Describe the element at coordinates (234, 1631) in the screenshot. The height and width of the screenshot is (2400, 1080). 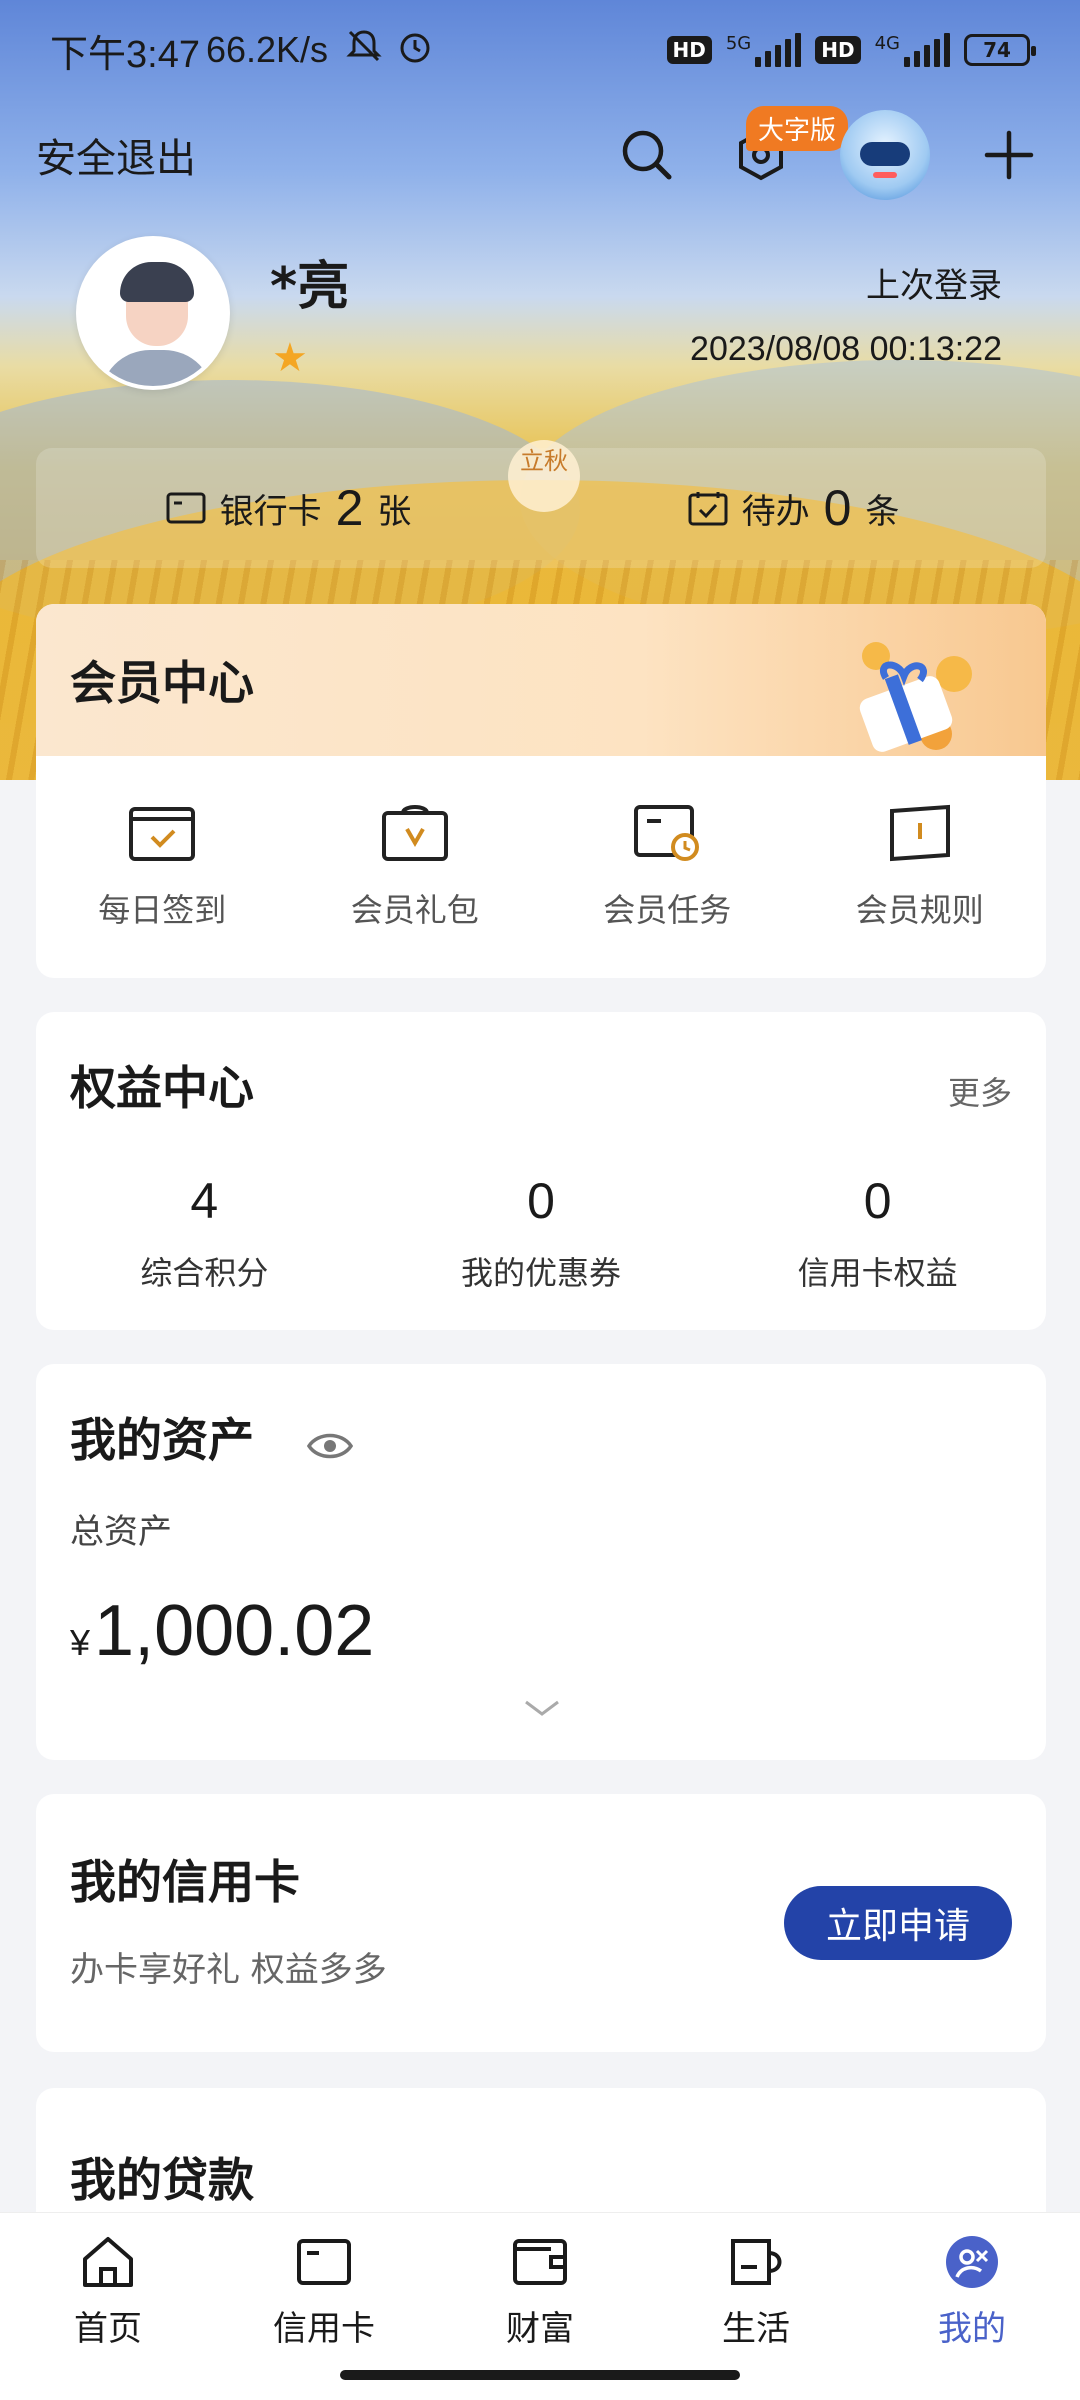
I see `total-assets-amount: 1,000.02` at that location.